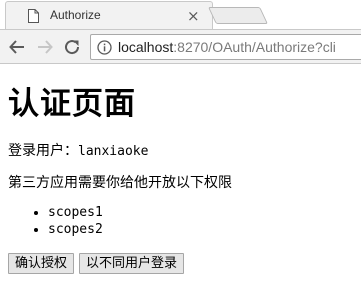  What do you see at coordinates (238, 15) in the screenshot?
I see `new-tab-button` at bounding box center [238, 15].